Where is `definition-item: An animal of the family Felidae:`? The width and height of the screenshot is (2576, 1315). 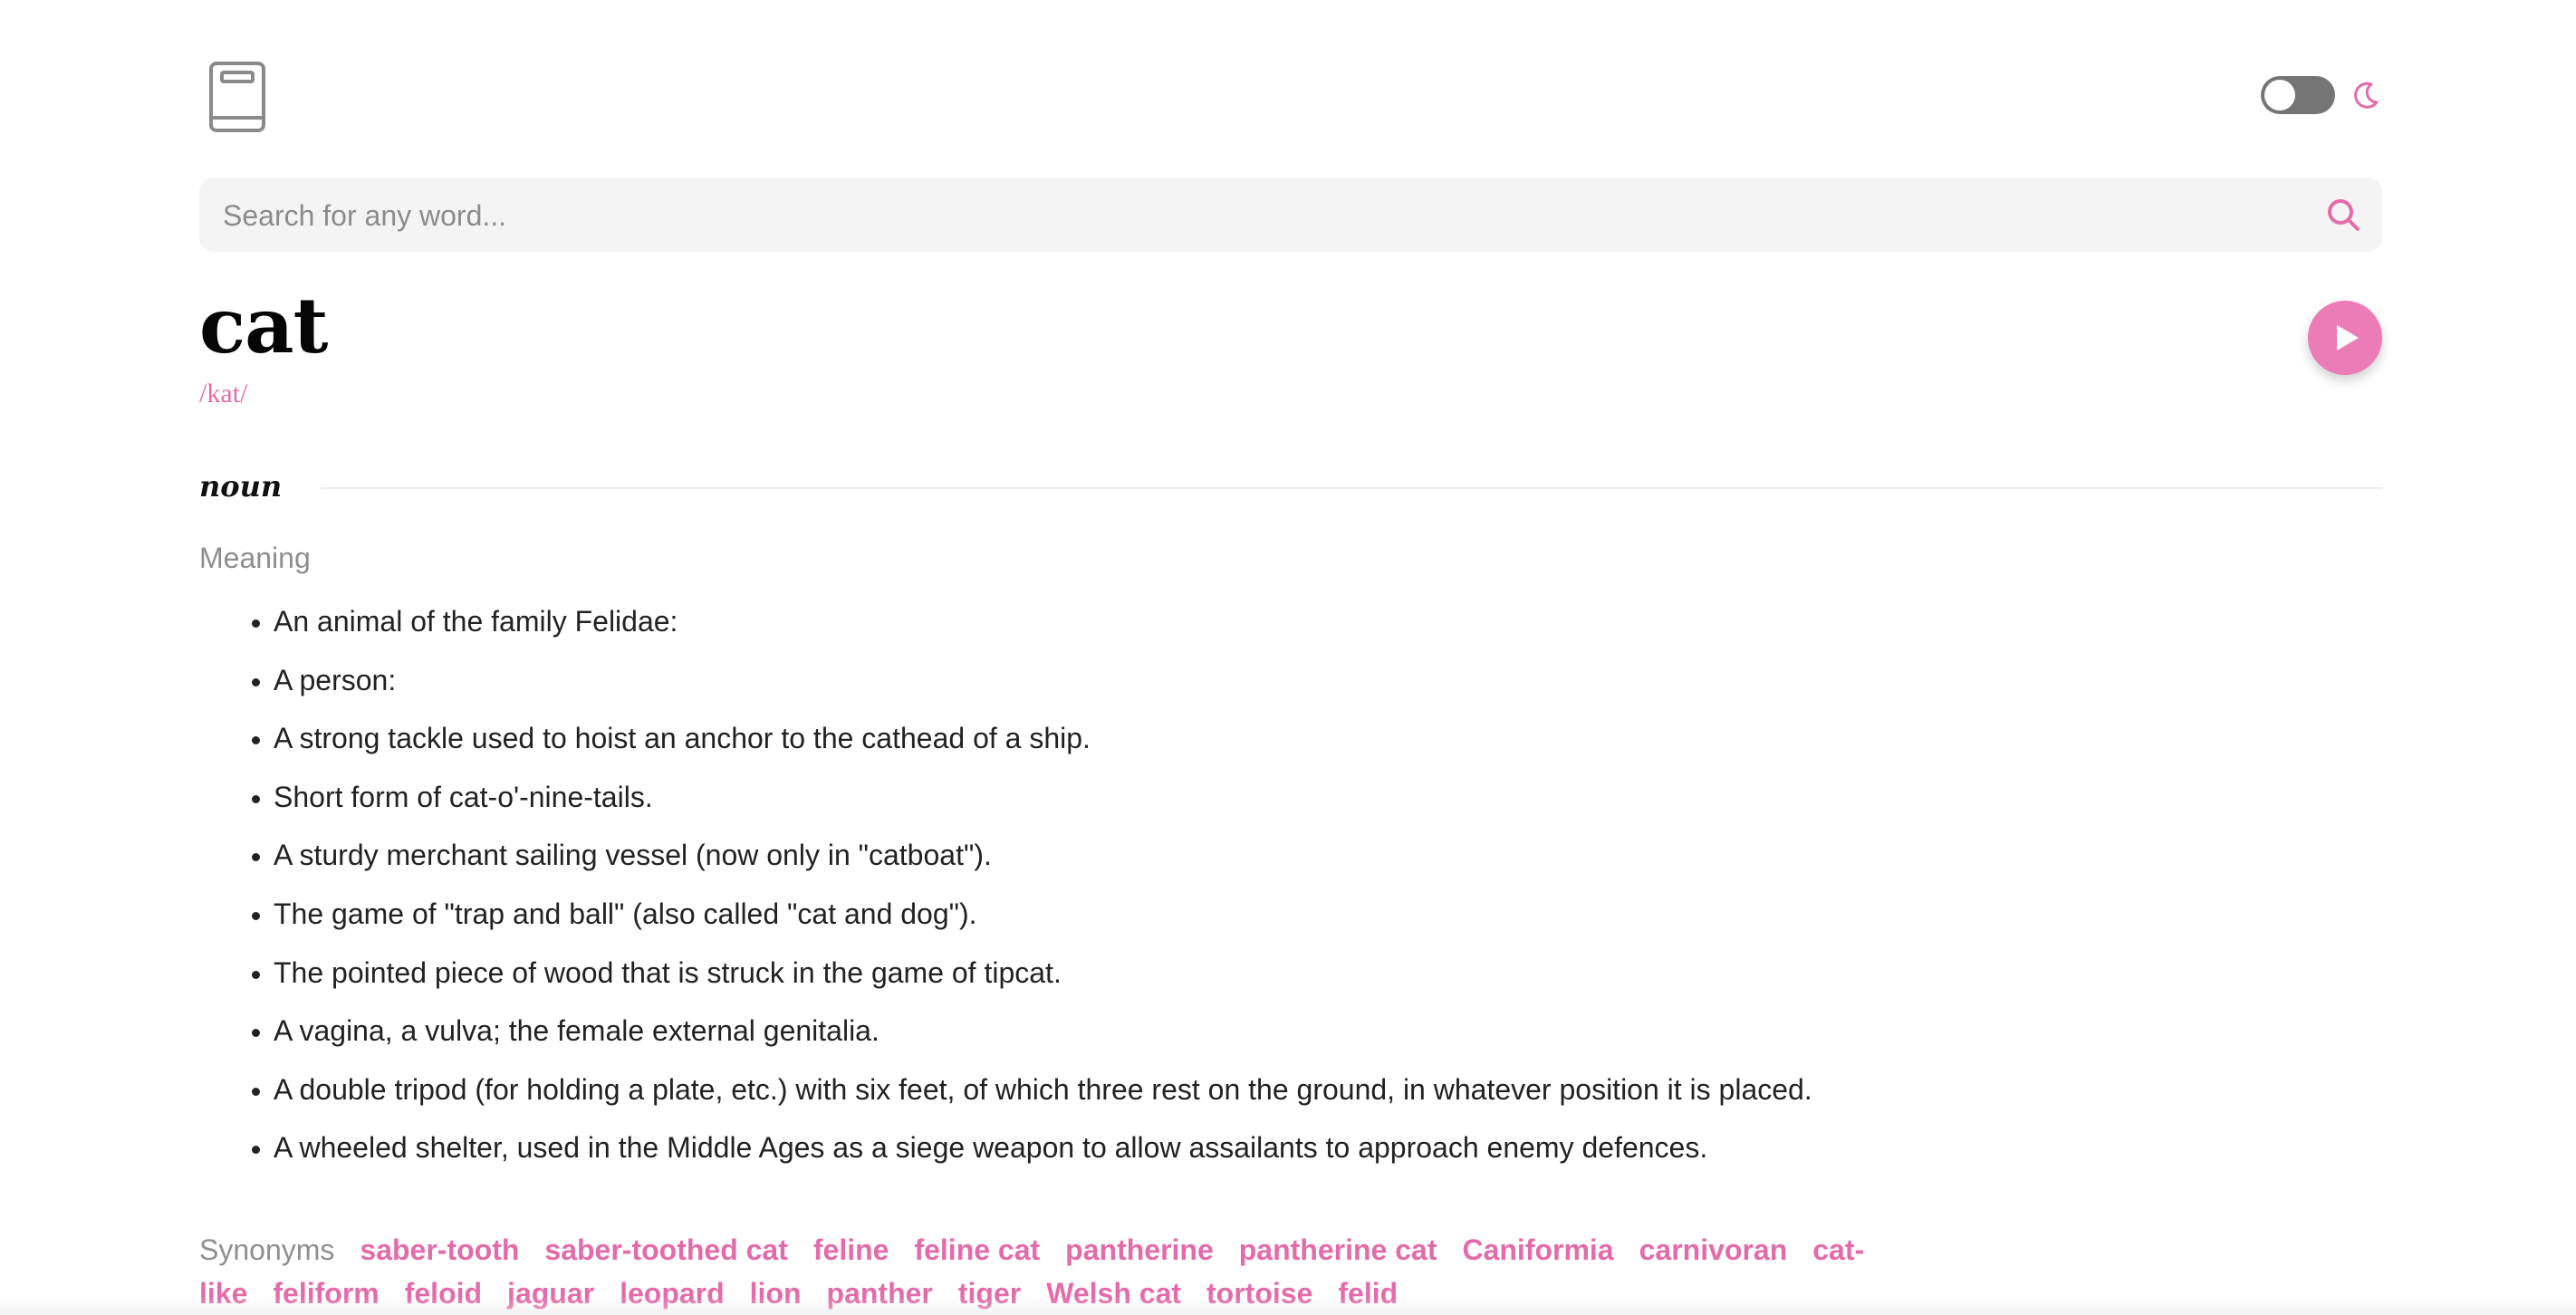 definition-item: An animal of the family Felidae: is located at coordinates (1043, 621).